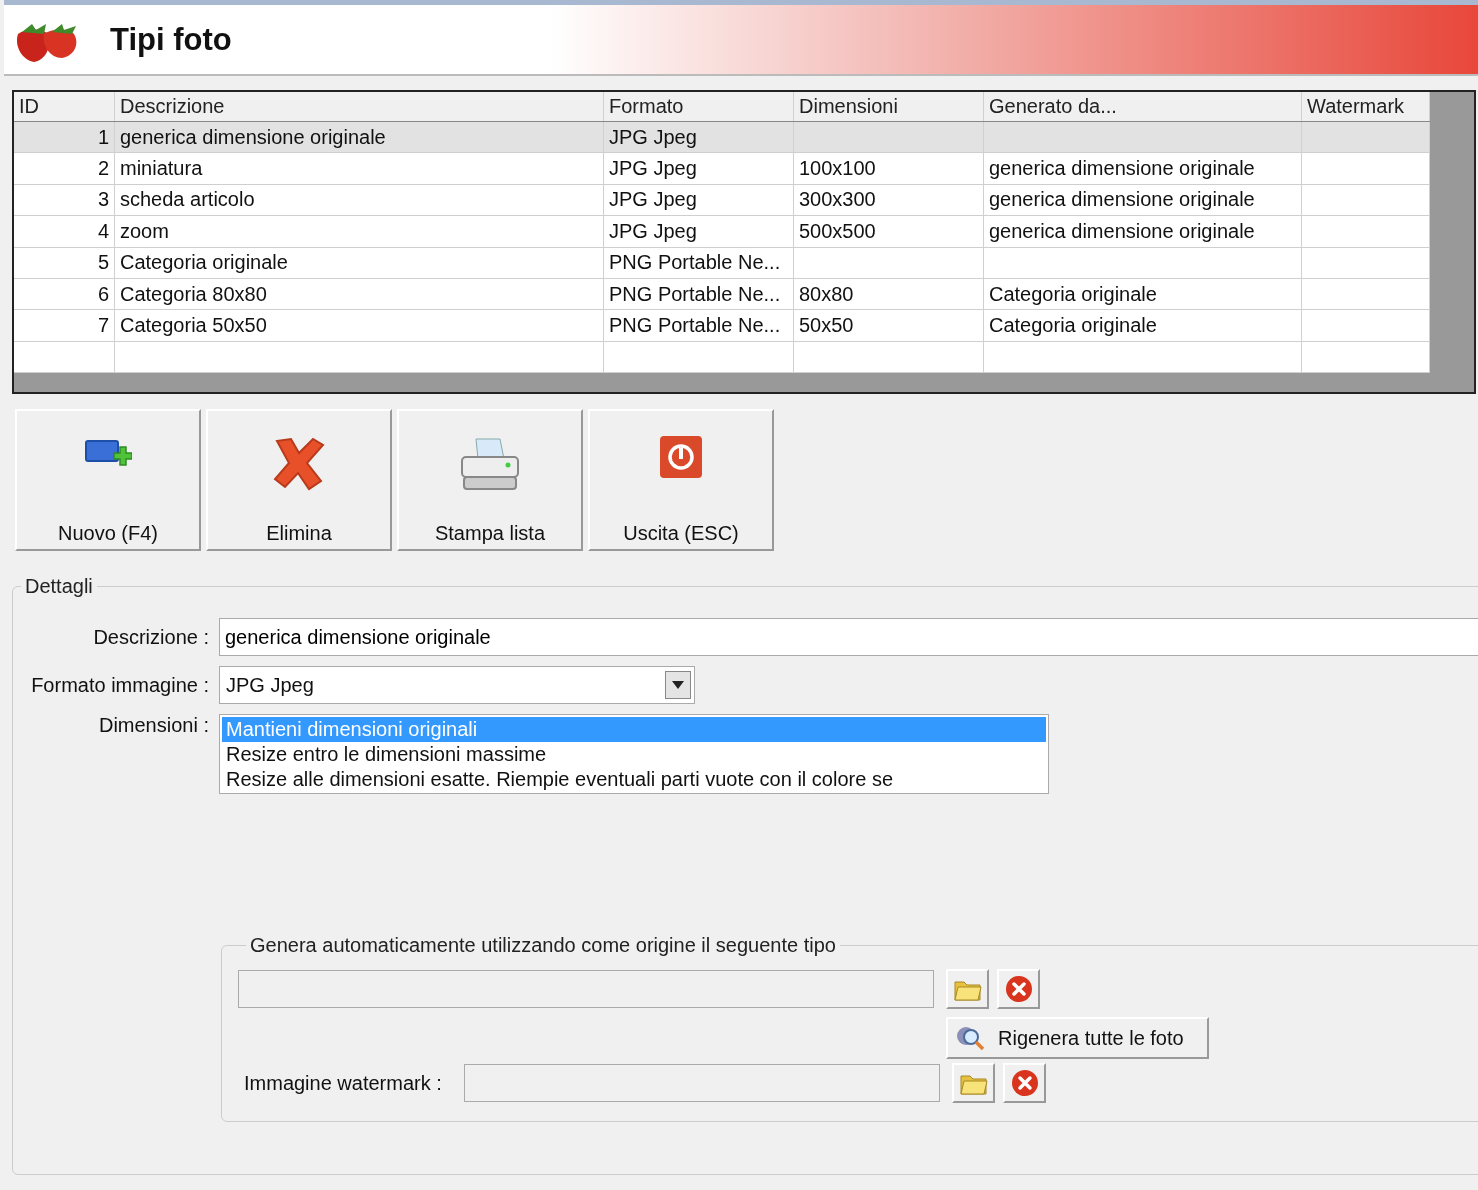 This screenshot has width=1478, height=1190. I want to click on source-type-field, so click(586, 989).